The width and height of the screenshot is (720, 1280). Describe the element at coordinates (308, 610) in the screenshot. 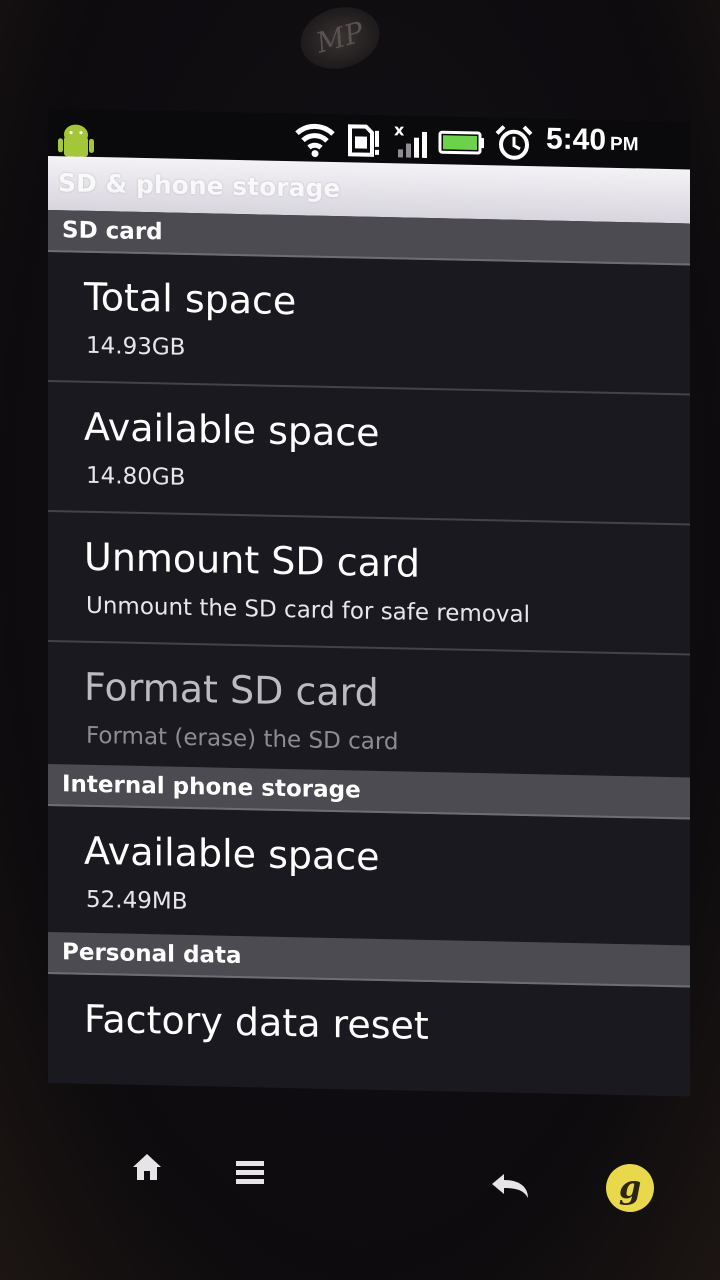

I see `setting-summary: Unmount the SD card for safe removal` at that location.